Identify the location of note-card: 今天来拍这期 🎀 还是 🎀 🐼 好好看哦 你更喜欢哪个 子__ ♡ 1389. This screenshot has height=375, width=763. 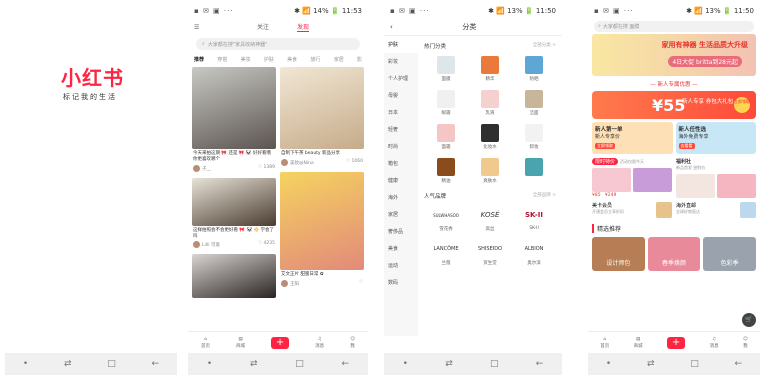
(234, 120).